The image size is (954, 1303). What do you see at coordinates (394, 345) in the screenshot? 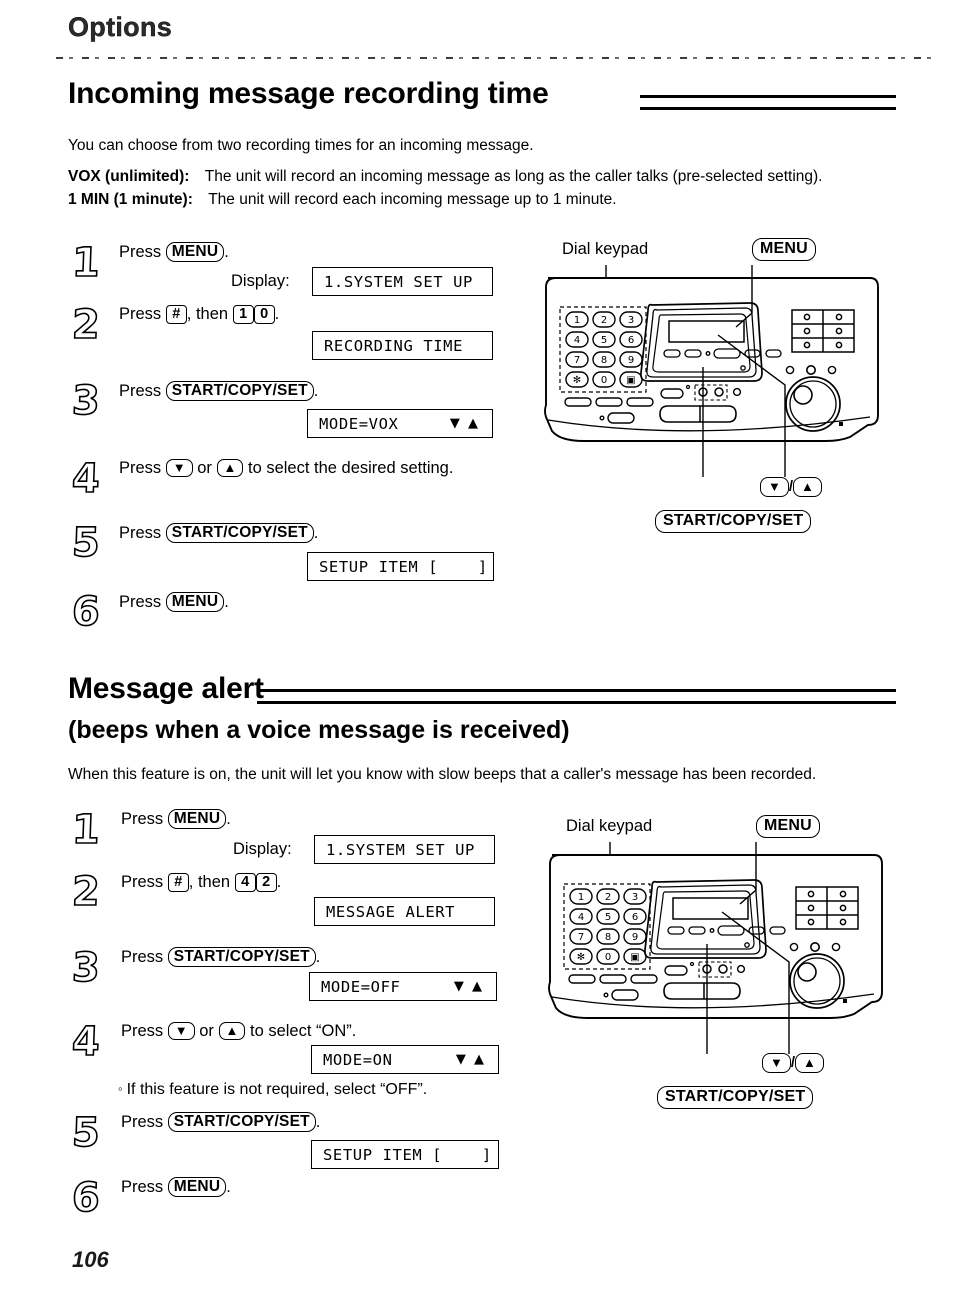
I see `lcd-text: RECORDING TIME` at bounding box center [394, 345].